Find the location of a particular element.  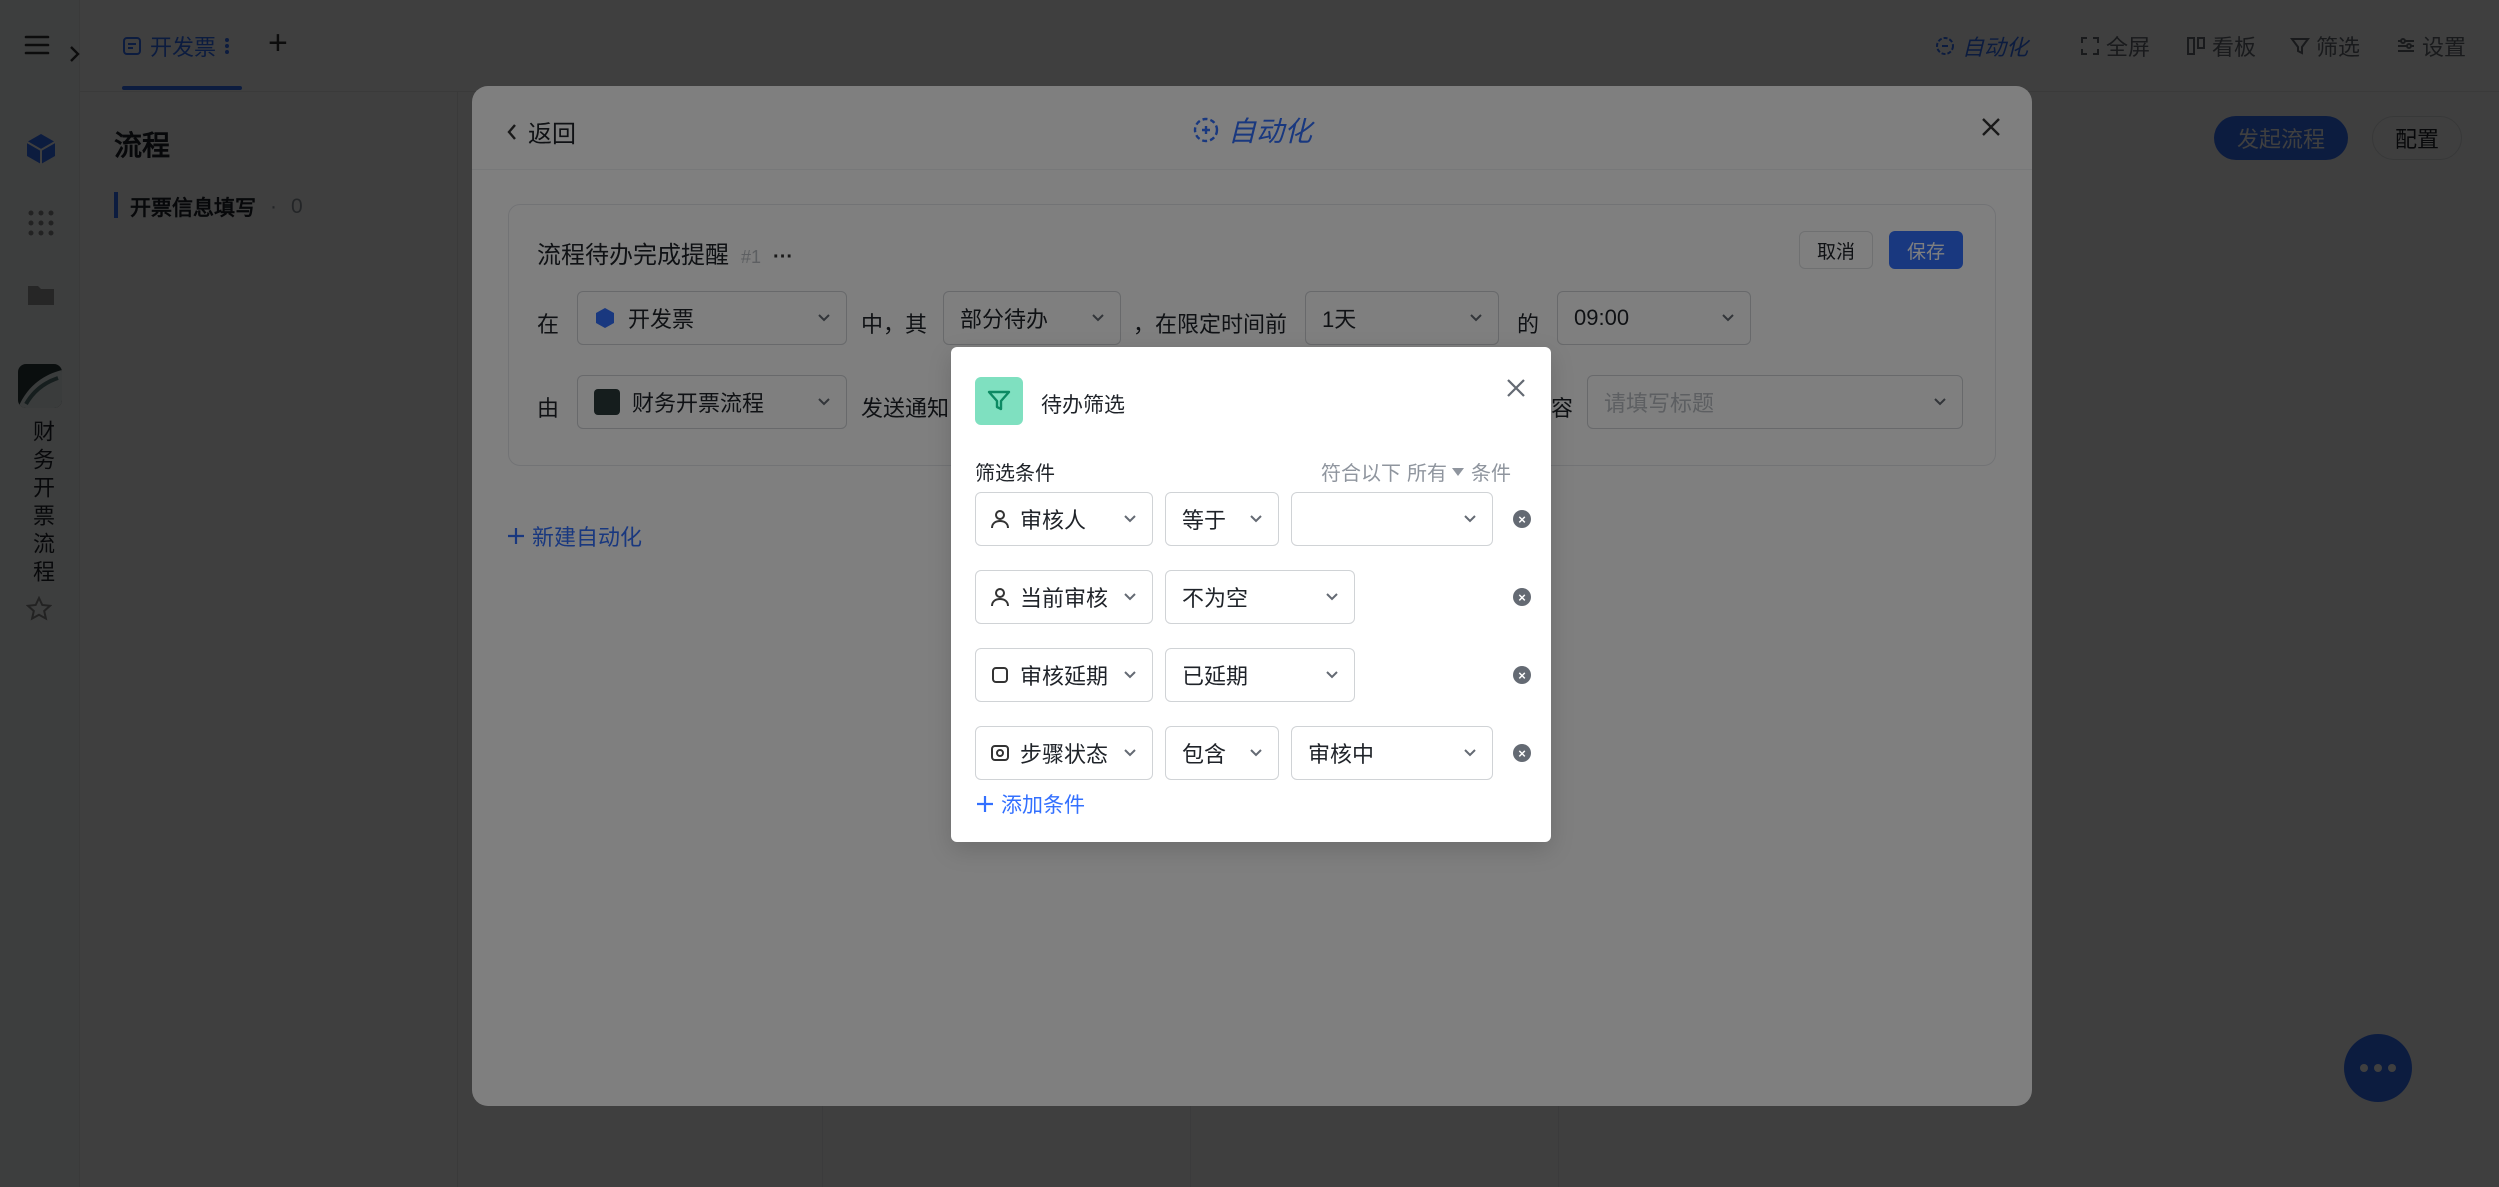

condition-field-select: 步骤状态 is located at coordinates (1064, 753).